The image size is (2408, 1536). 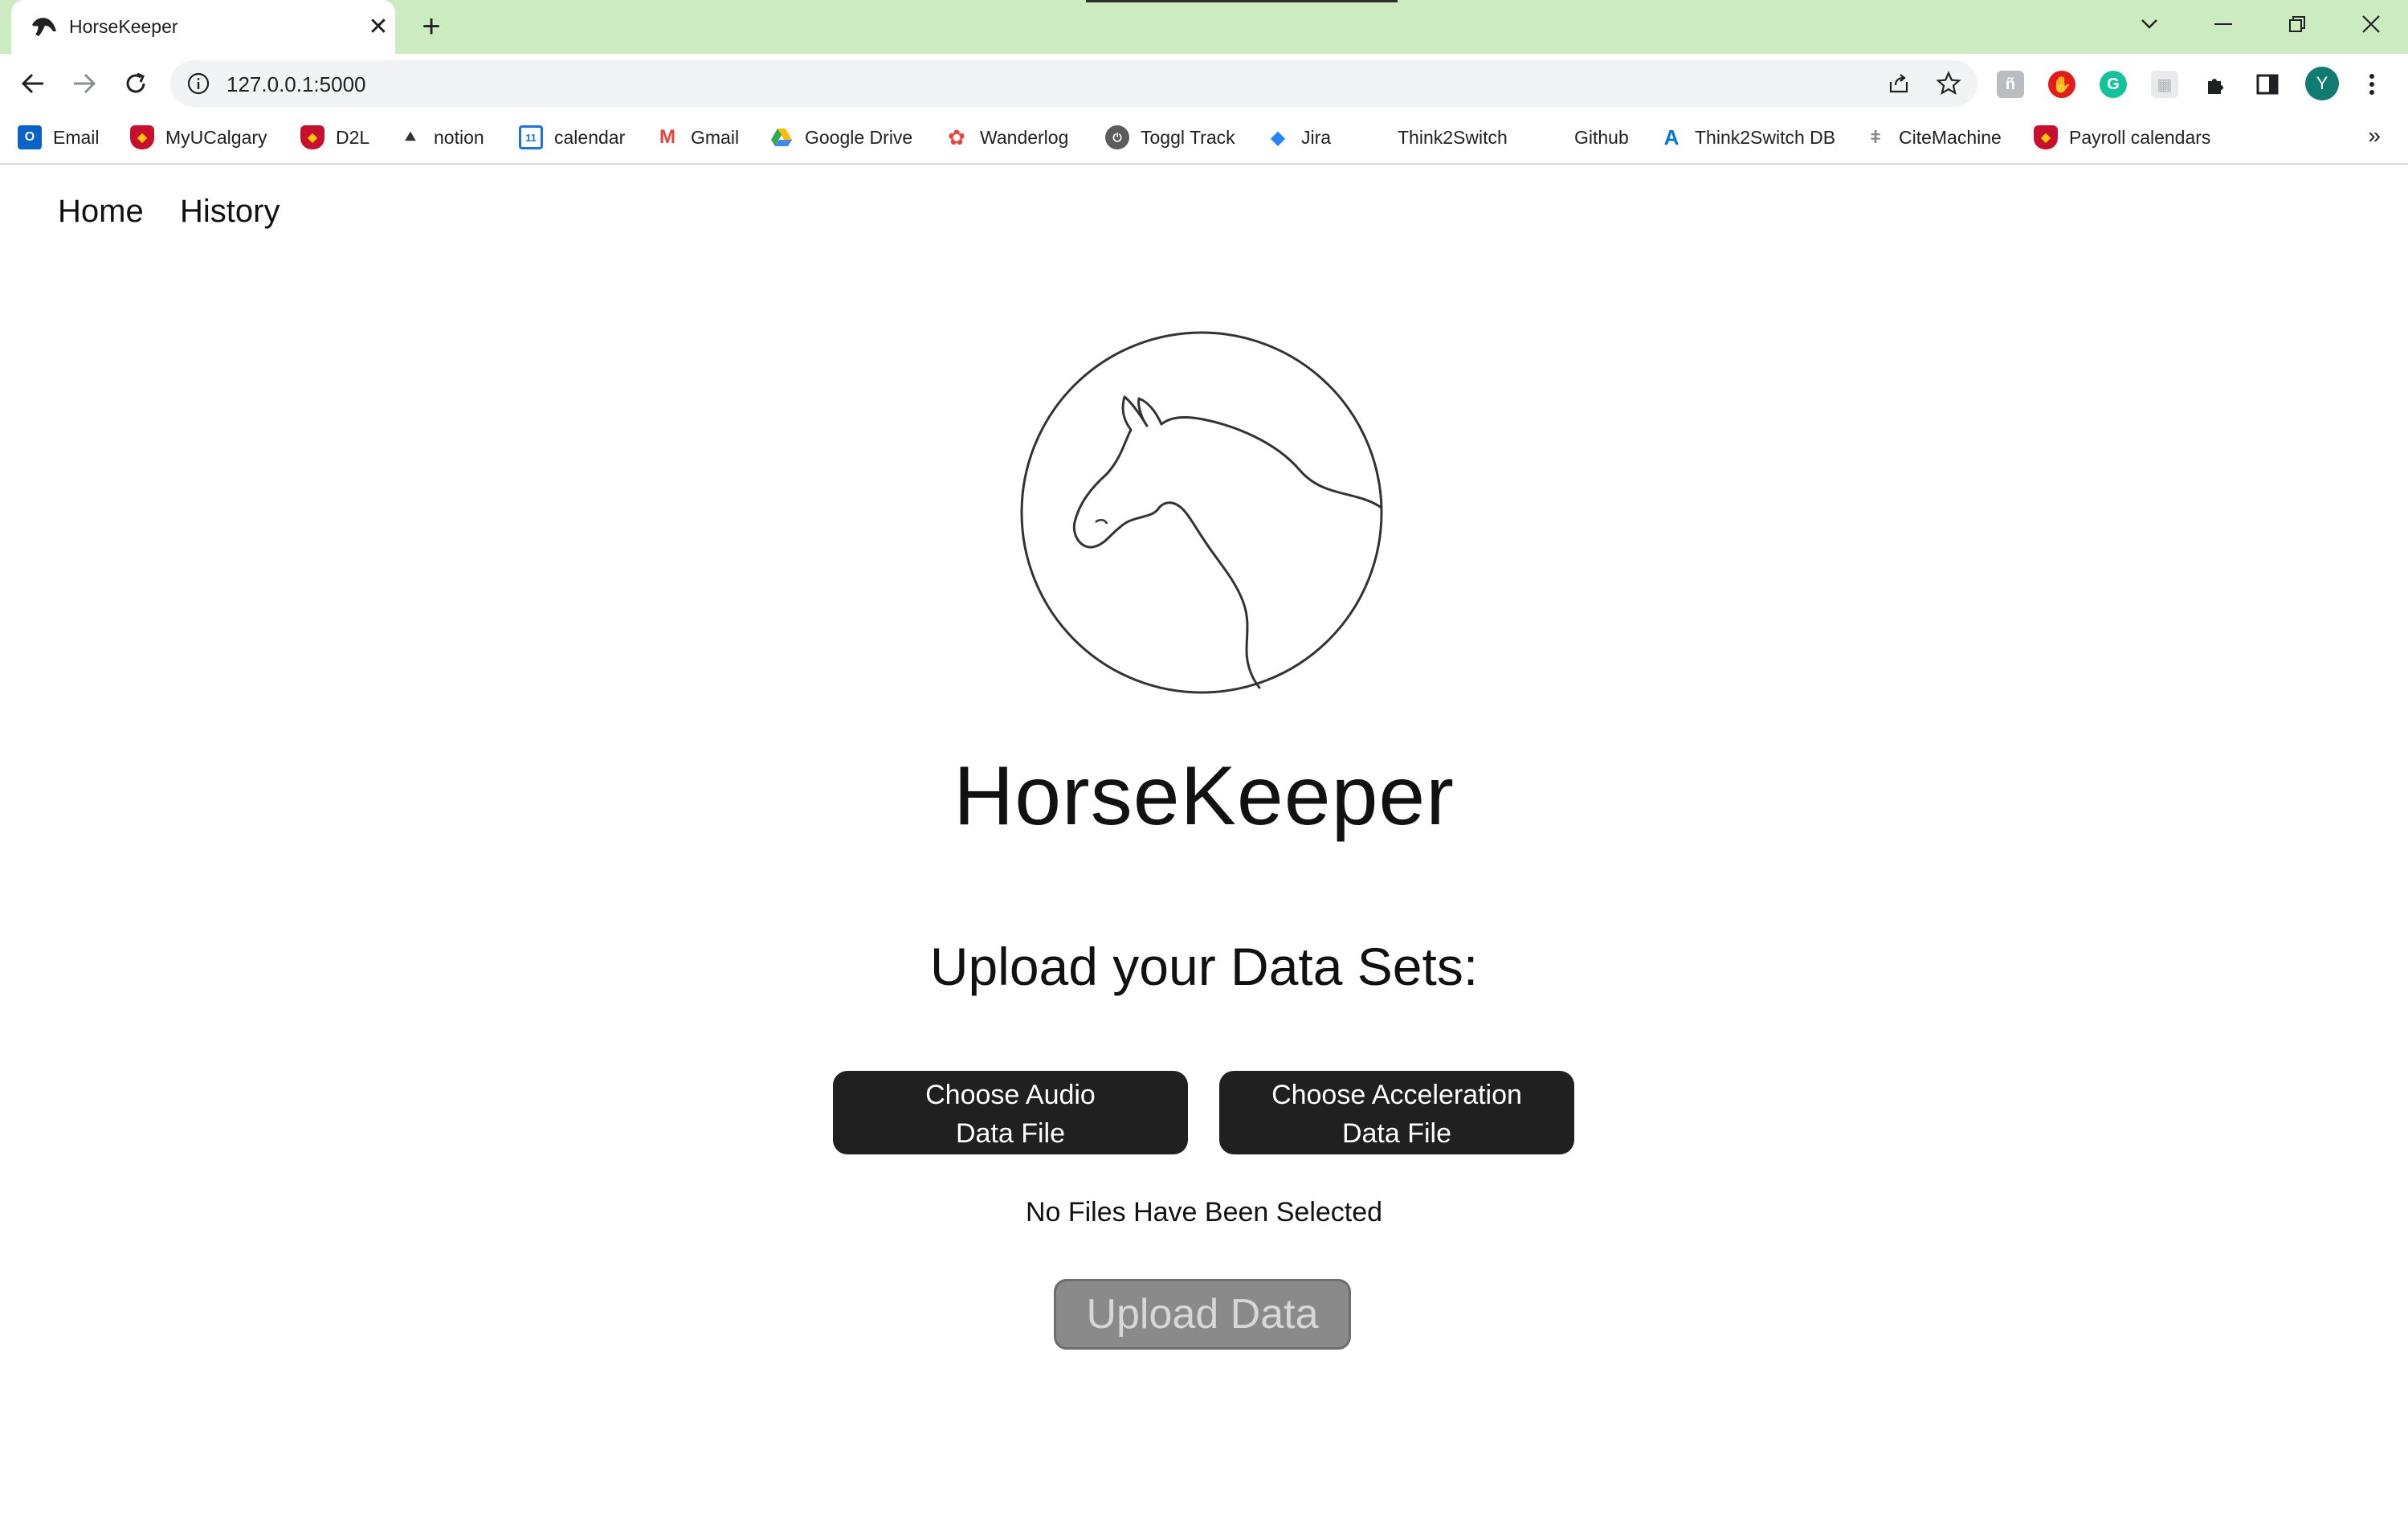 I want to click on file-status-text: No Files Have Been Selected, so click(x=1204, y=1212).